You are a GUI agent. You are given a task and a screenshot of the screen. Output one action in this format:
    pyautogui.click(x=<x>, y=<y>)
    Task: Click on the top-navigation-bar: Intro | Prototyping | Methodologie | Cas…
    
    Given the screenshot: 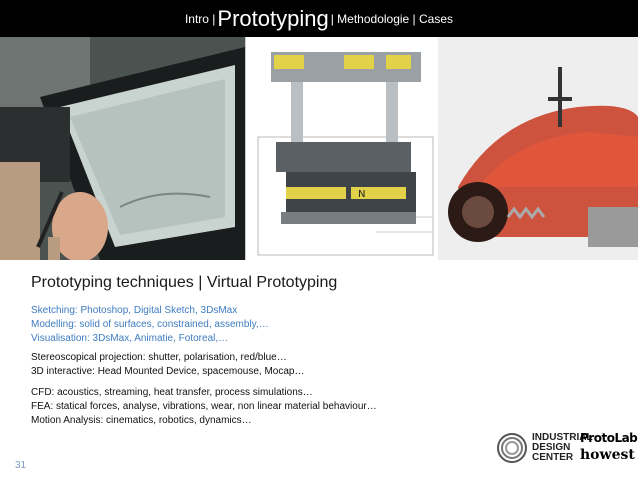 What is the action you would take?
    pyautogui.click(x=319, y=18)
    